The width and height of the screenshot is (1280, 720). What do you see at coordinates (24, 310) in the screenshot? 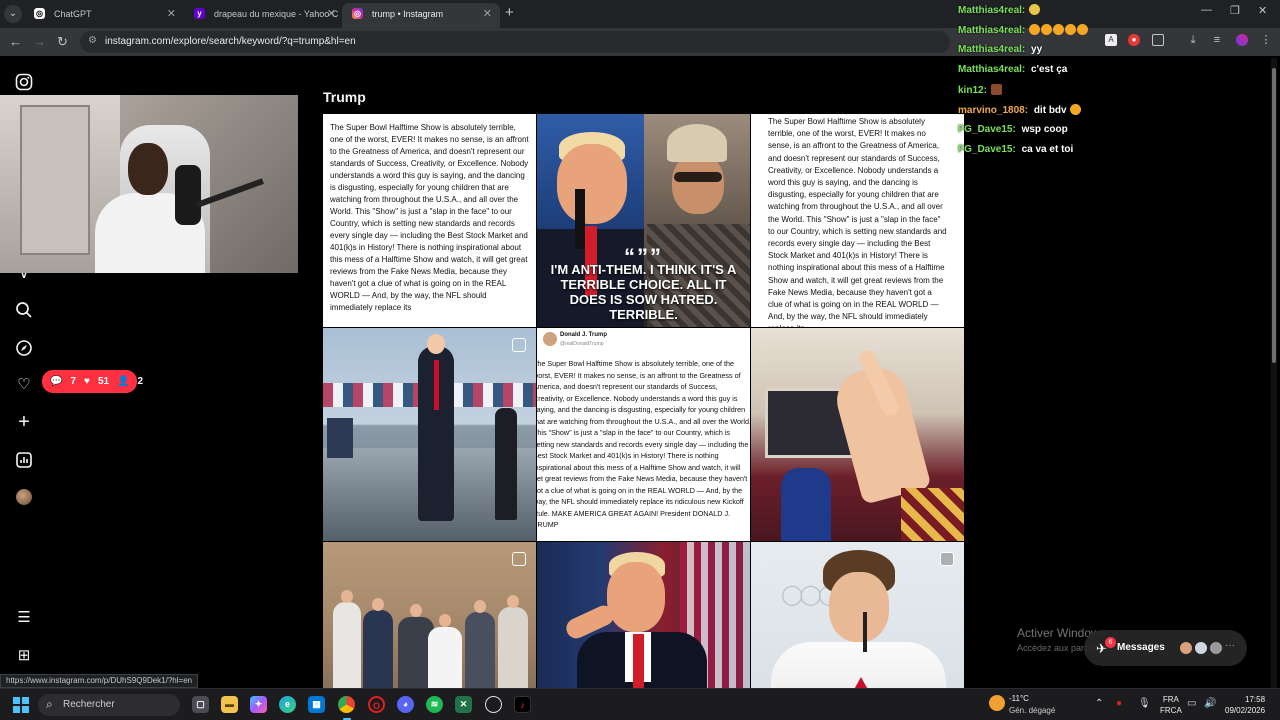
I see `search-icon` at bounding box center [24, 310].